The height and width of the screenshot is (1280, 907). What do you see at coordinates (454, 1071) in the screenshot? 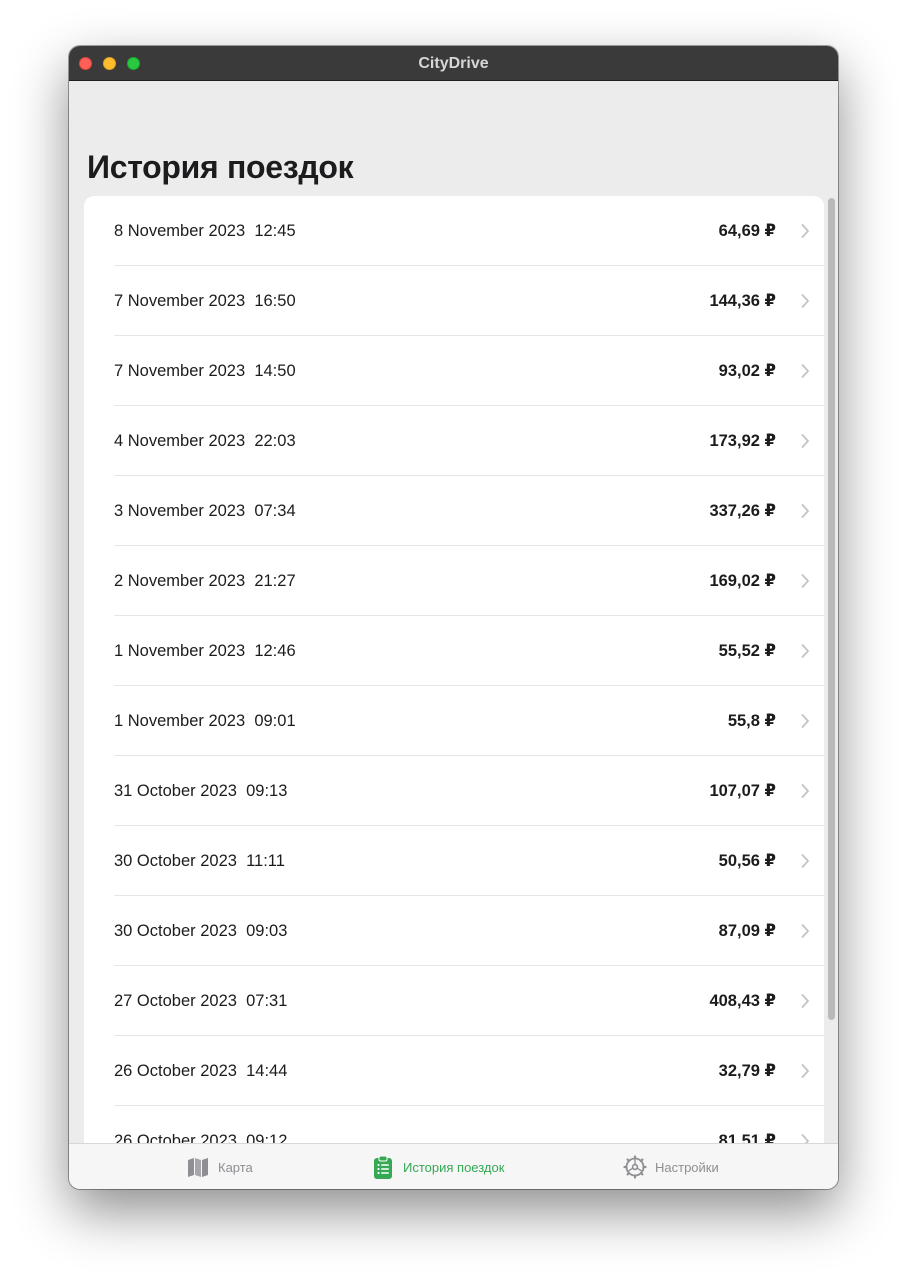
I see `trip-row: 26 October 2023 14:44 32,79 ₽` at bounding box center [454, 1071].